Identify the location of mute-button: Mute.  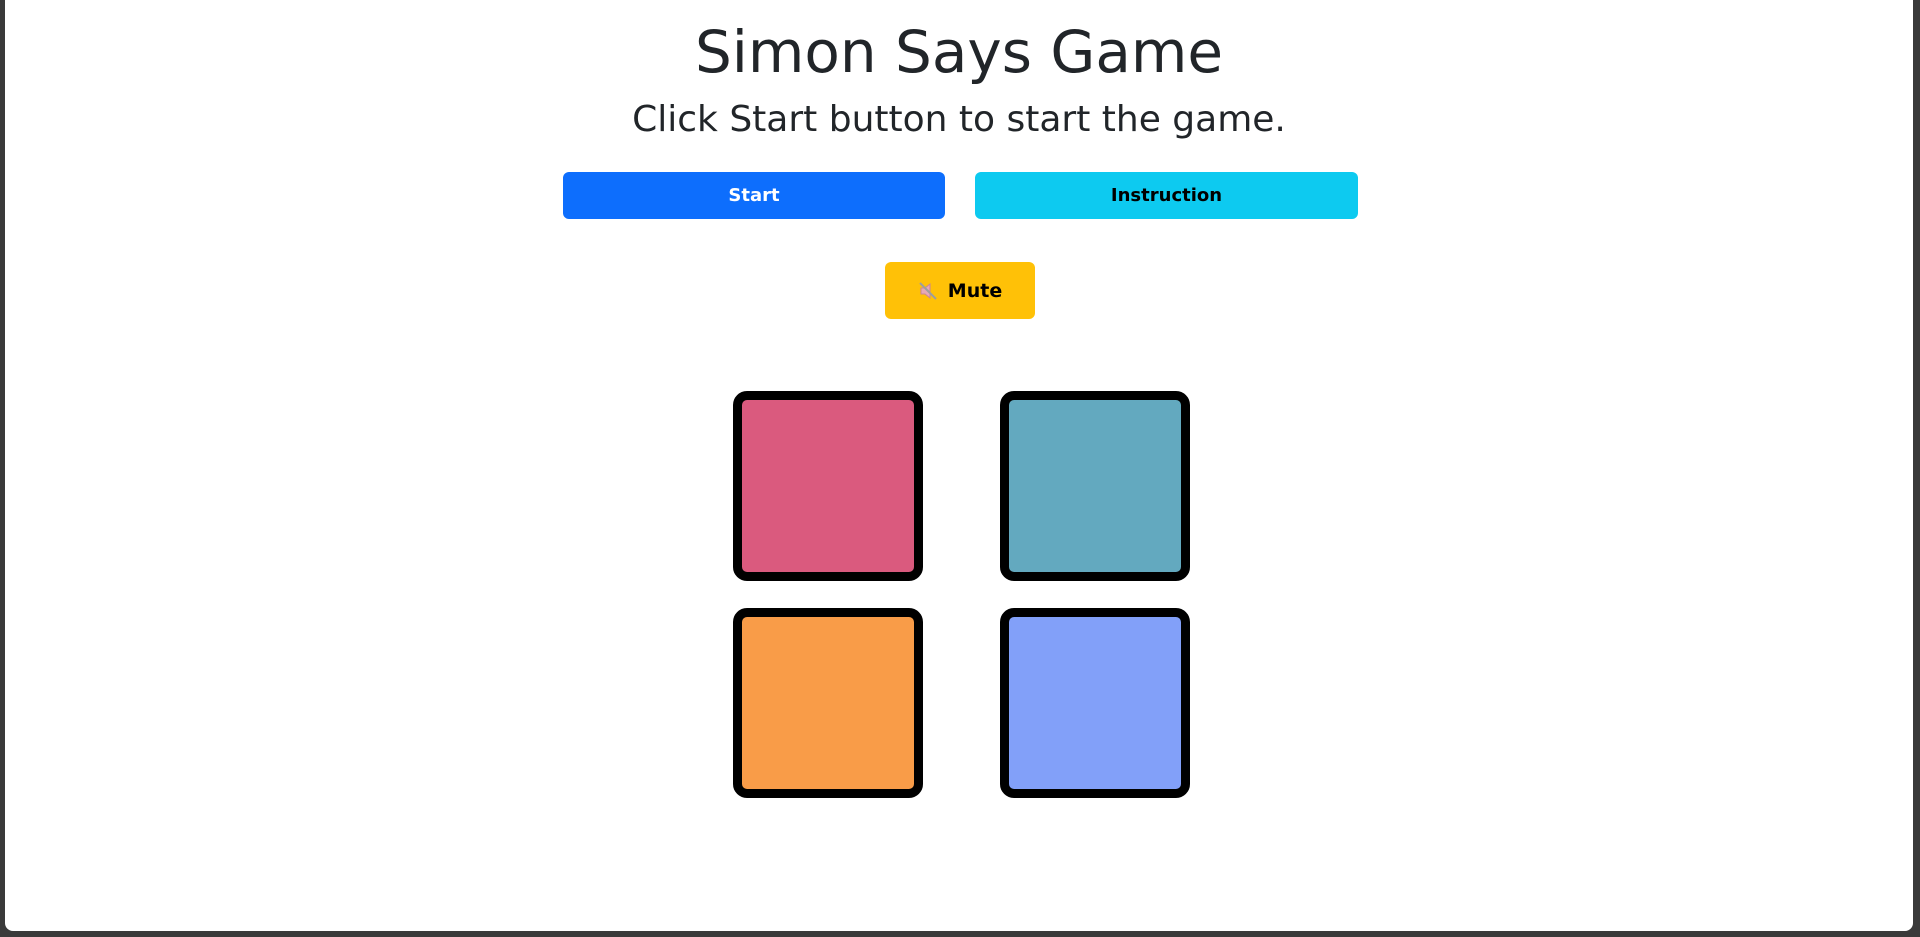
(960, 290).